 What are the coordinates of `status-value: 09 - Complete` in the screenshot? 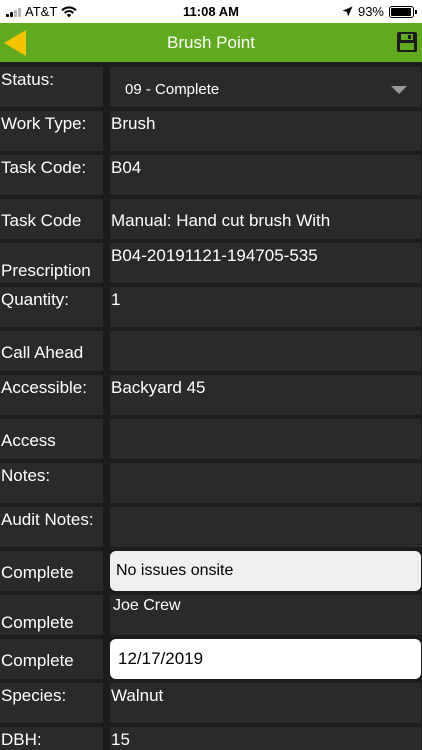 It's located at (172, 89).